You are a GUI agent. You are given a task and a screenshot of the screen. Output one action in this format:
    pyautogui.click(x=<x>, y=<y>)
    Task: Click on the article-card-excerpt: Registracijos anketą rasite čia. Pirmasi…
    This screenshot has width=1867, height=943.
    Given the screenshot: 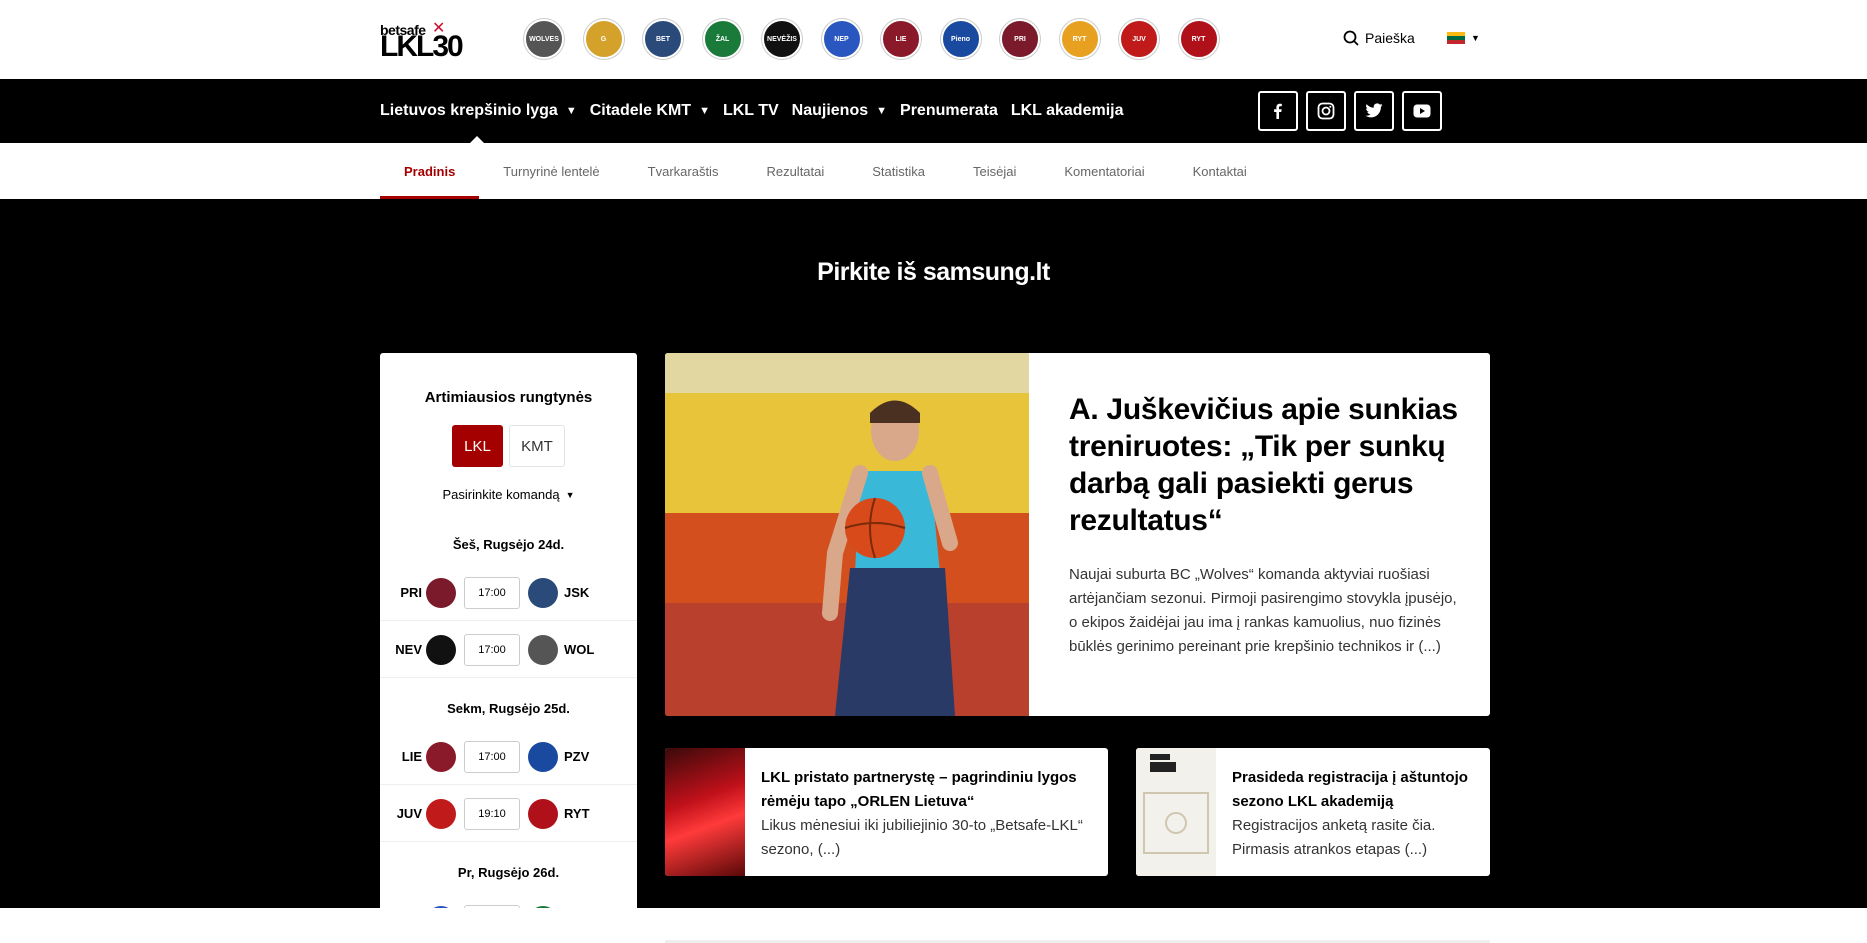 What is the action you would take?
    pyautogui.click(x=1334, y=837)
    